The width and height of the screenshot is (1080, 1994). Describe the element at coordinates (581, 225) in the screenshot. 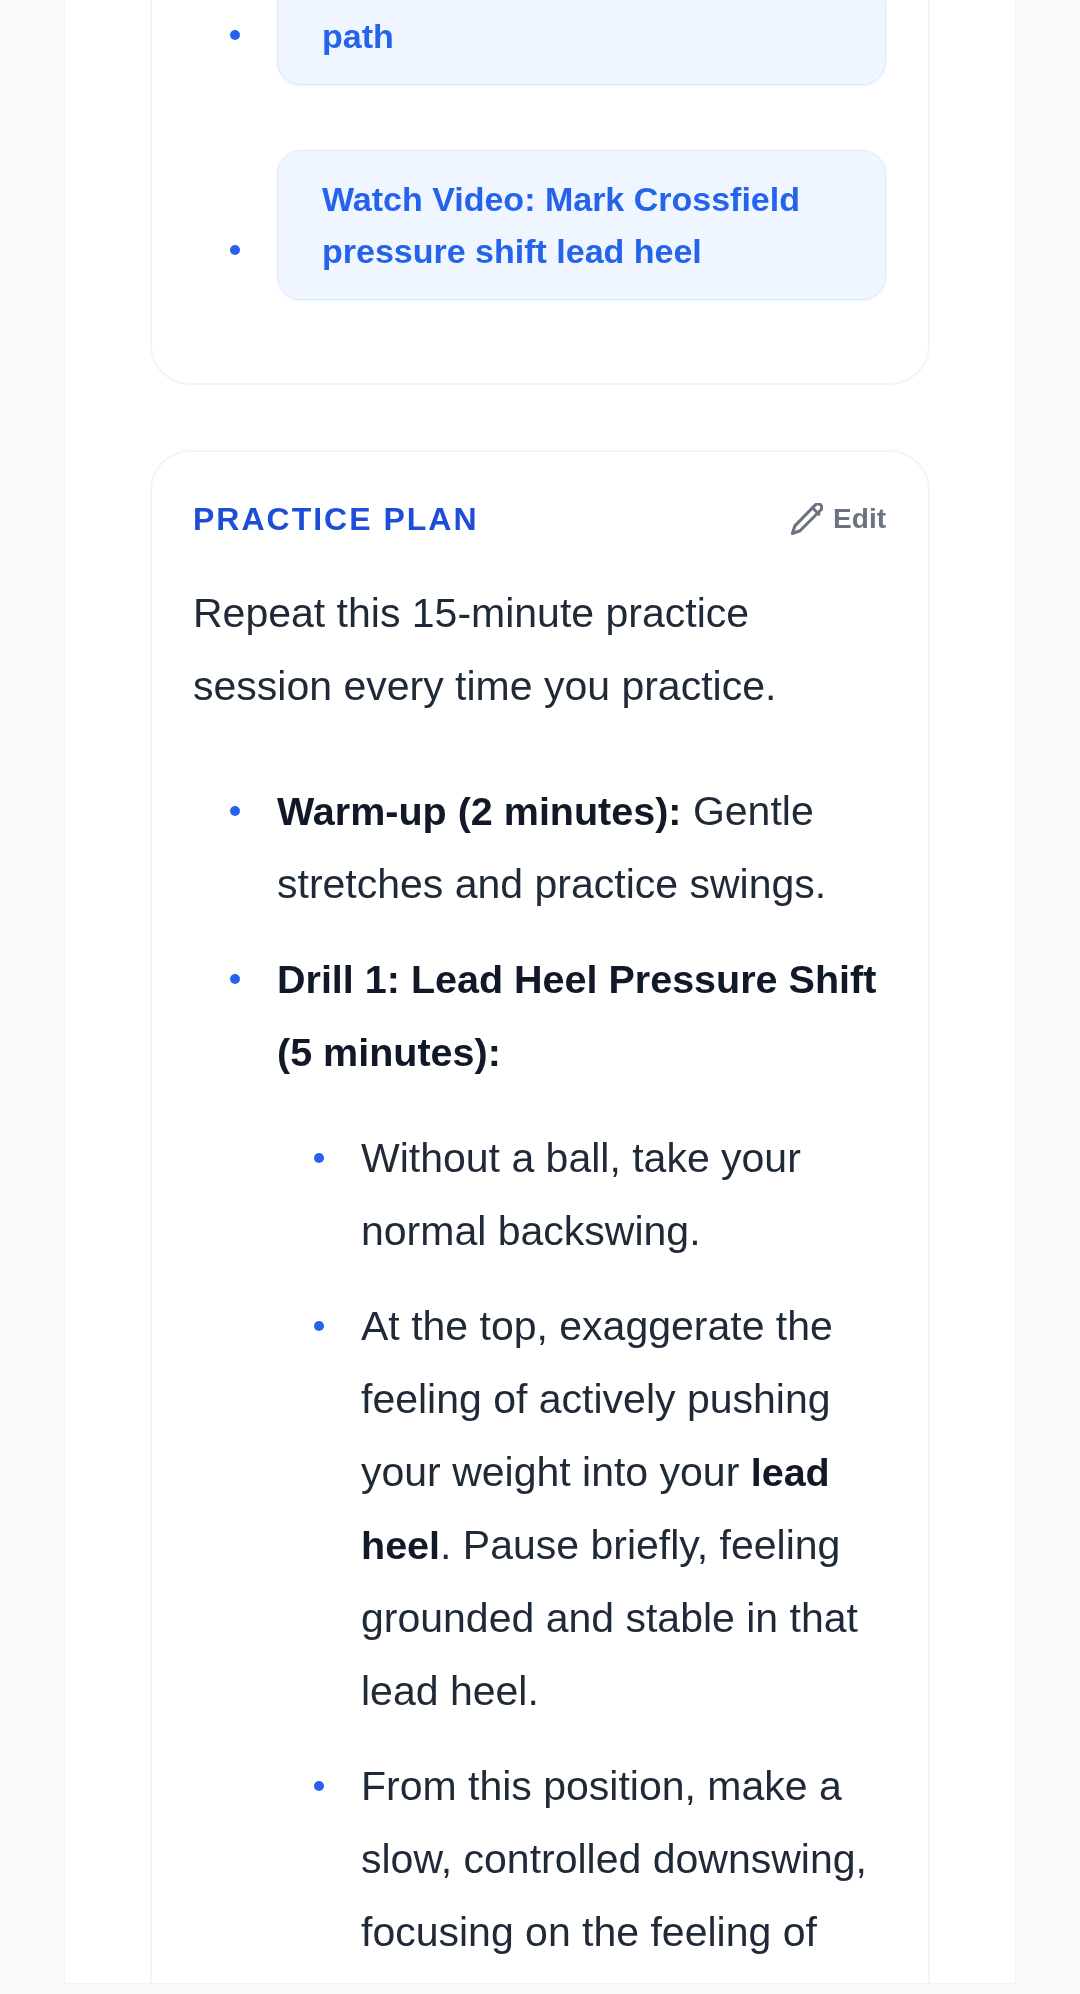

I see `resource-link: Watch Video: Mark Crossfield pressure shift lead heel` at that location.